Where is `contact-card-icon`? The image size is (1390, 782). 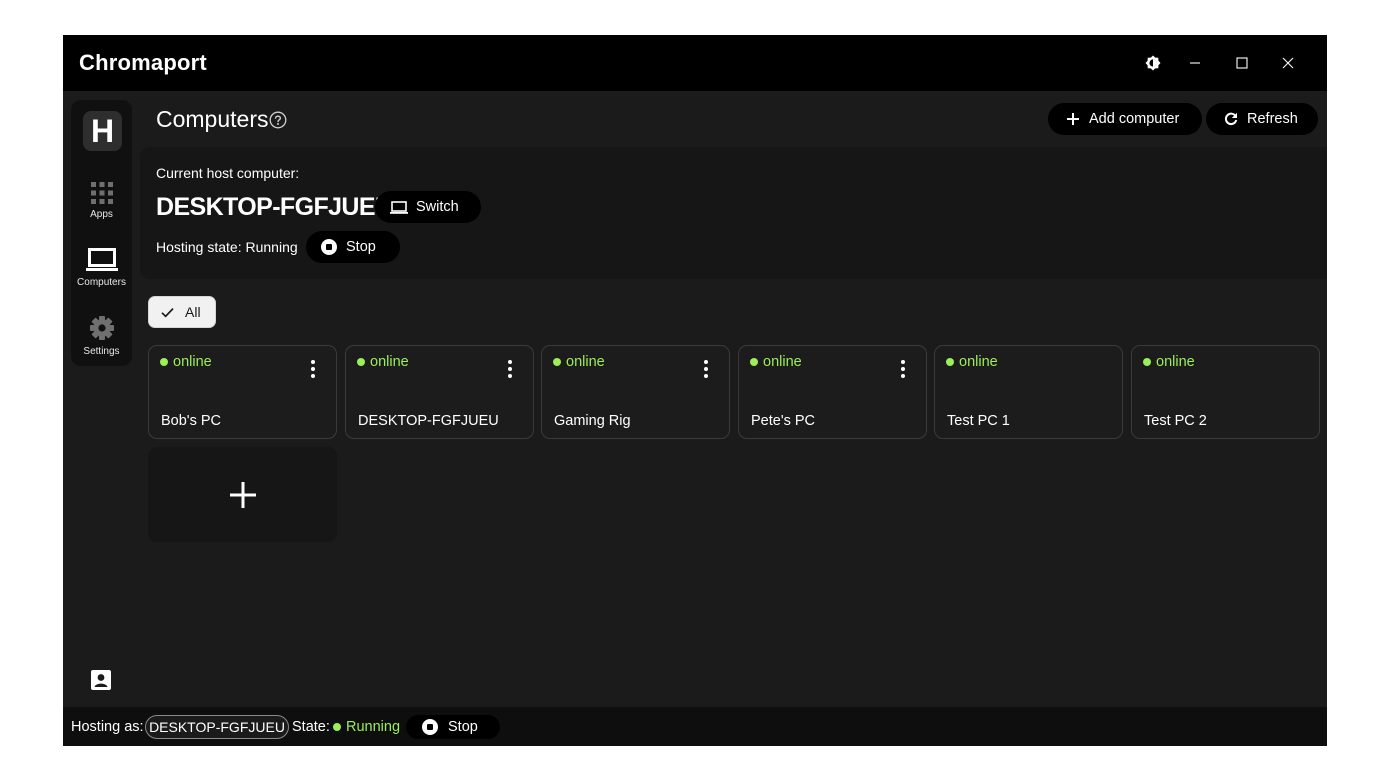
contact-card-icon is located at coordinates (101, 680).